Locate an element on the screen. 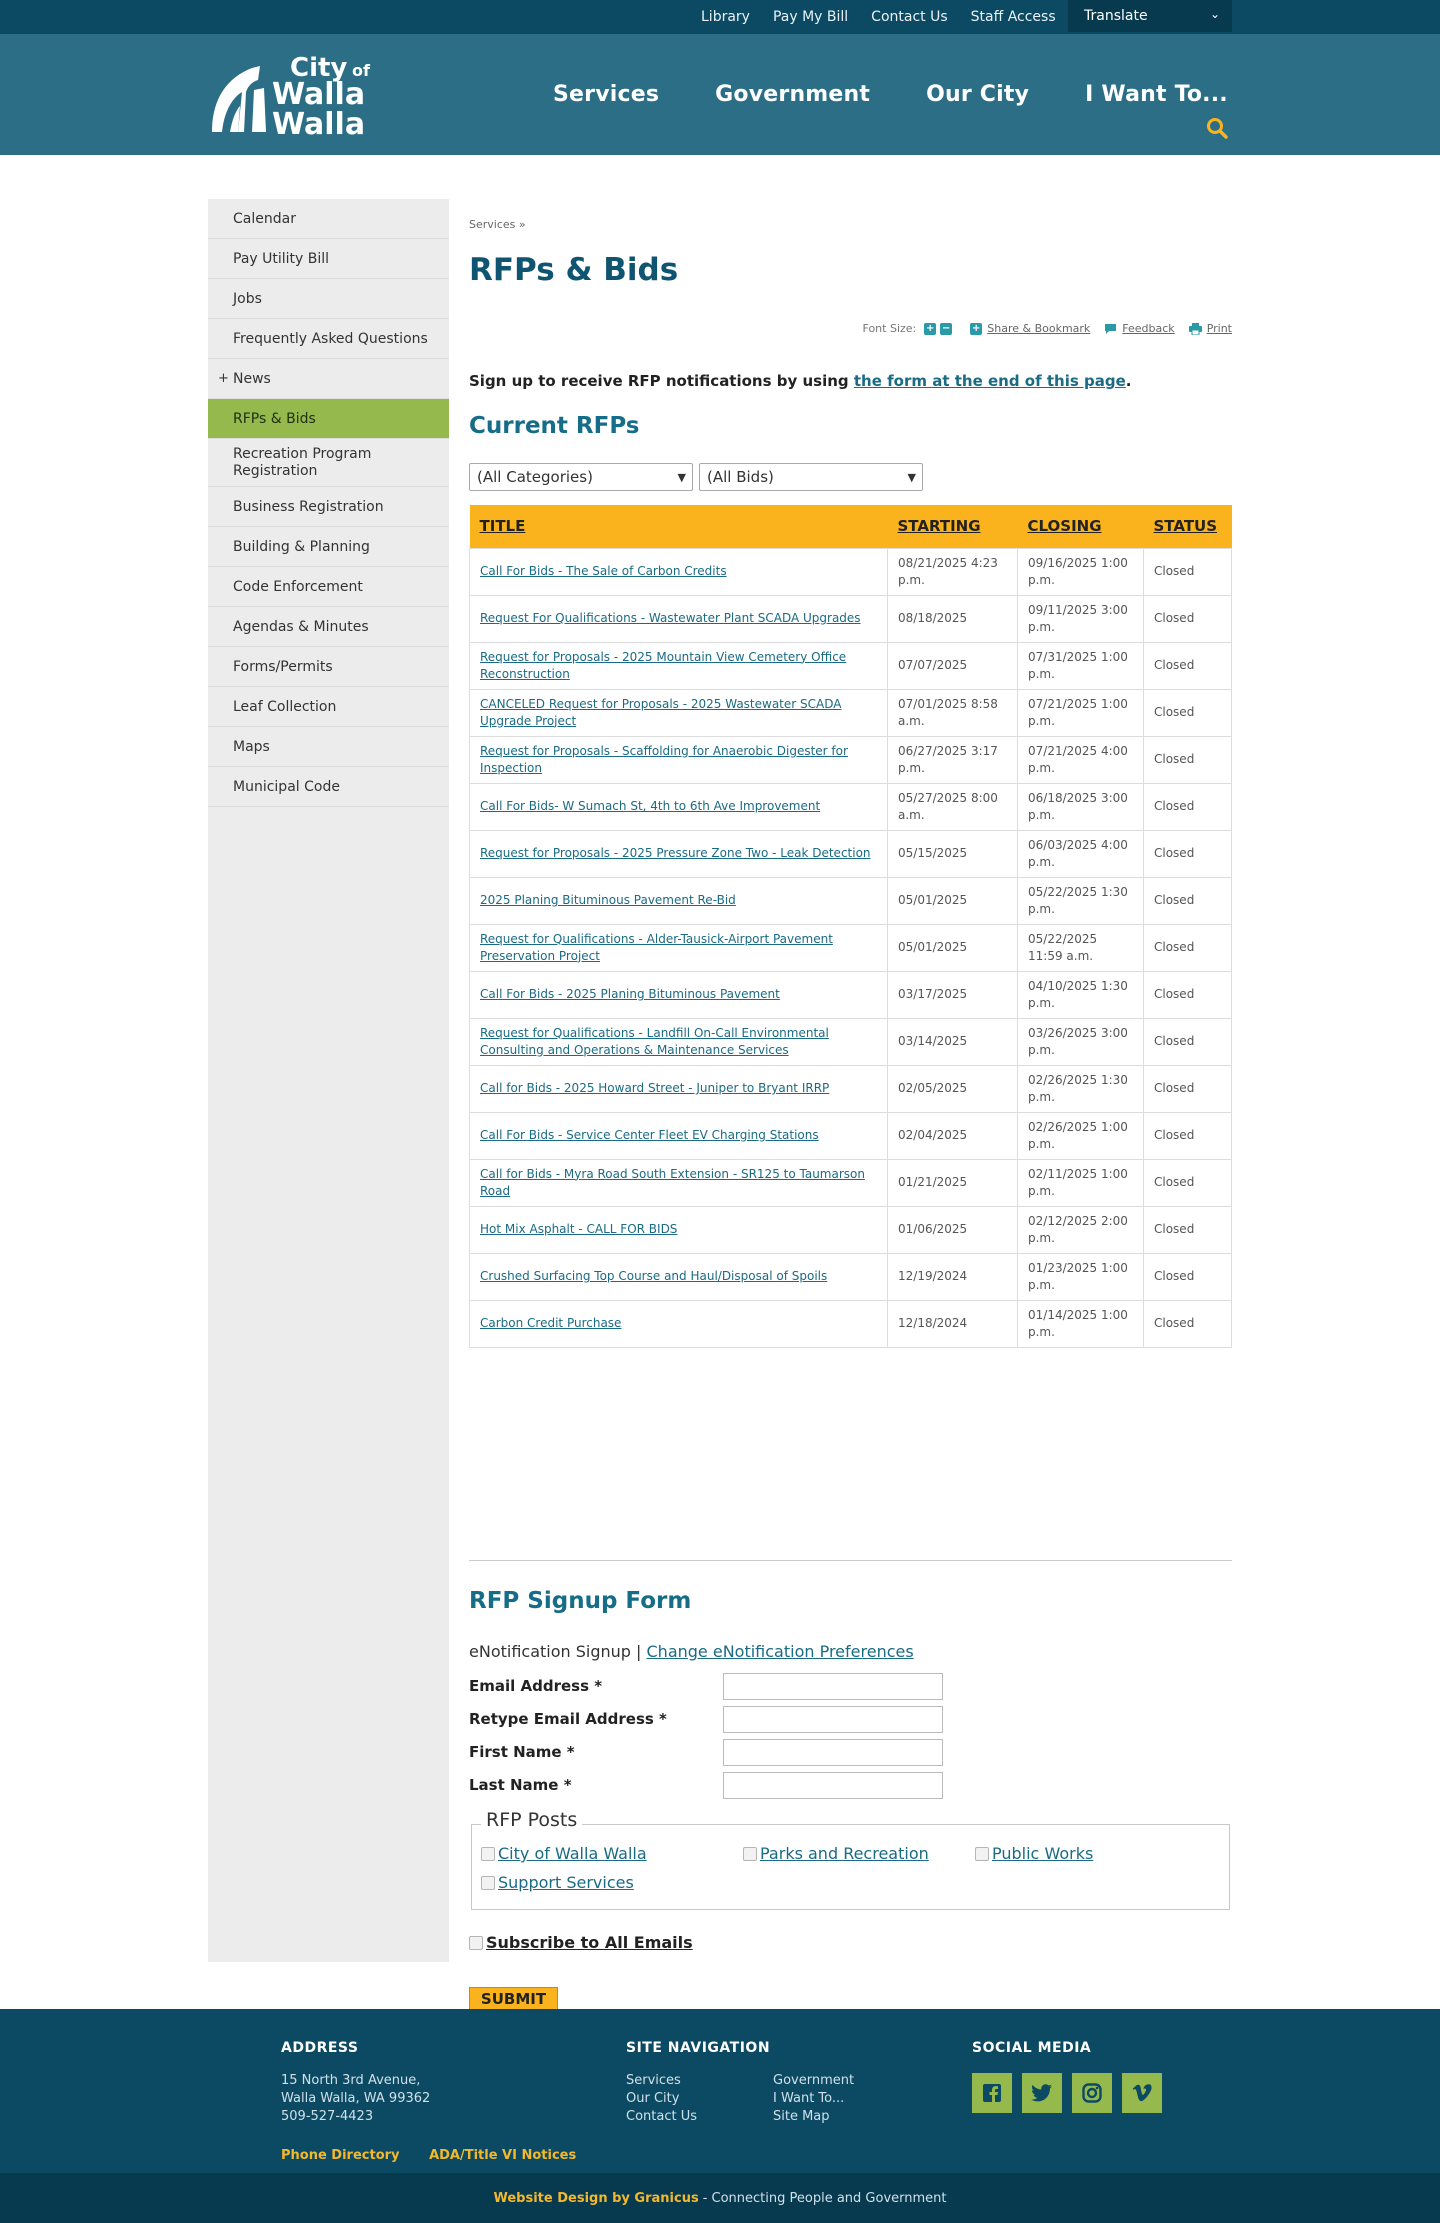  column-starting: STARTING is located at coordinates (952, 526).